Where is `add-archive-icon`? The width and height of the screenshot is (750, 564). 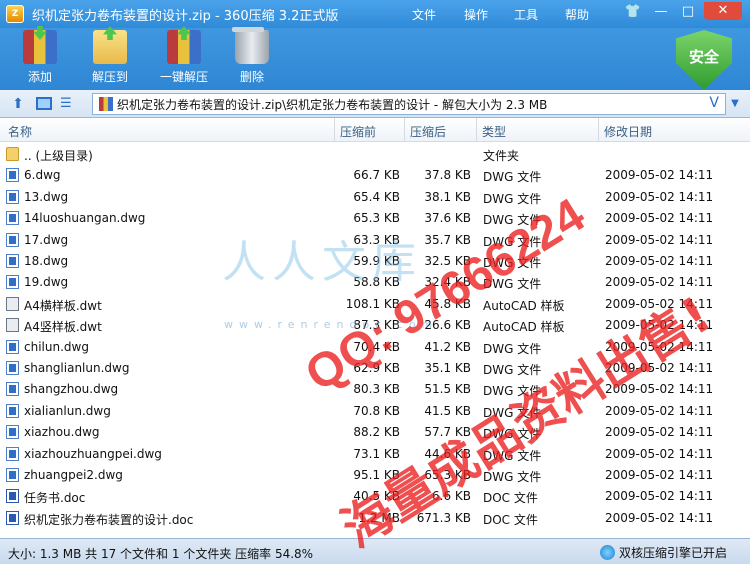
add-archive-icon is located at coordinates (40, 47).